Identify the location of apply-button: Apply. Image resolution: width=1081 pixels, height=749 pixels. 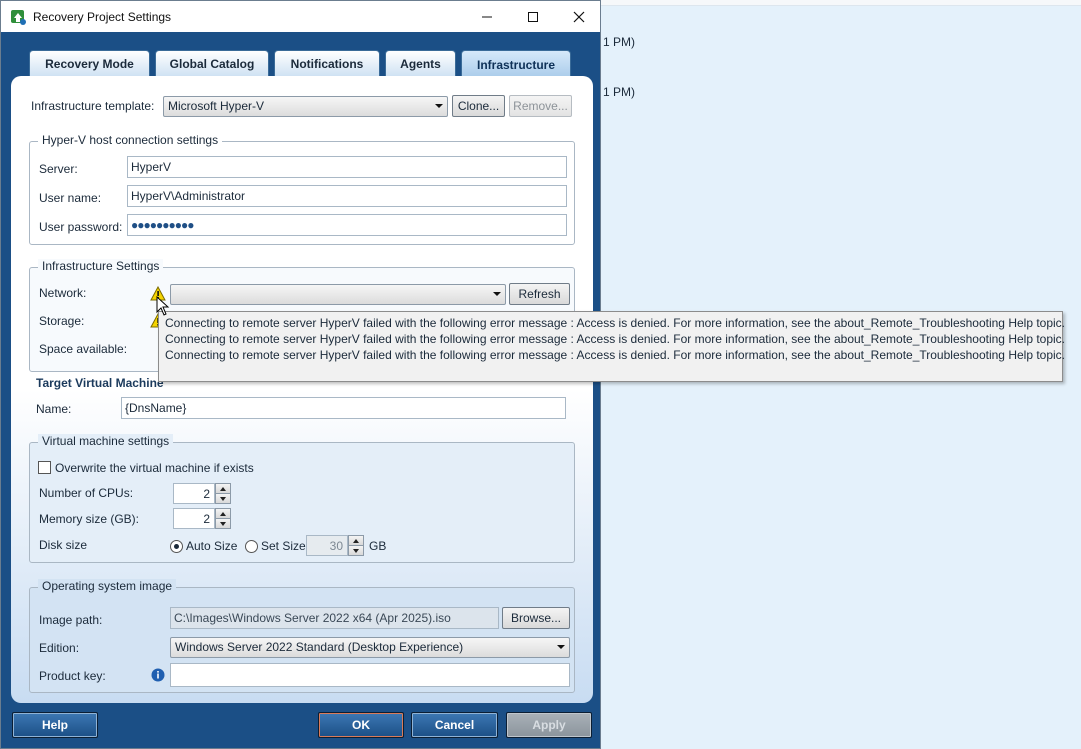
(549, 725).